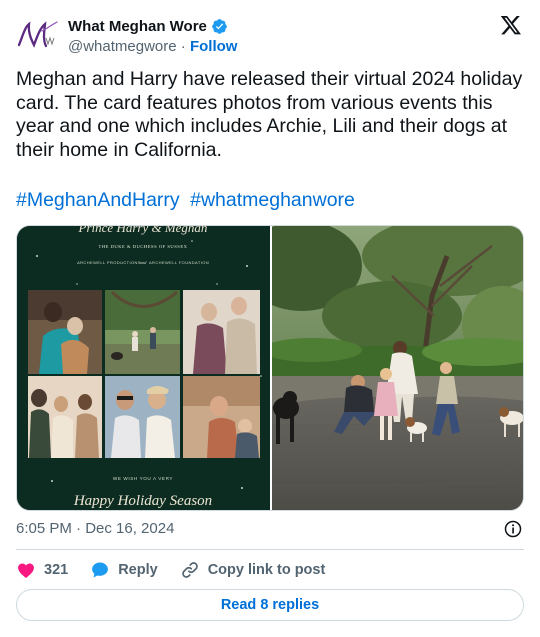 This screenshot has width=540, height=637. Describe the element at coordinates (179, 262) in the screenshot. I see `card-org-right: ARCHEWELL FOUNDATION` at that location.